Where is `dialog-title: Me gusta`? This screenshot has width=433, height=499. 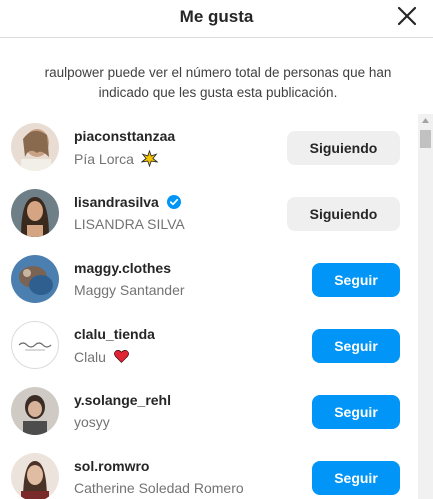 dialog-title: Me gusta is located at coordinates (216, 16).